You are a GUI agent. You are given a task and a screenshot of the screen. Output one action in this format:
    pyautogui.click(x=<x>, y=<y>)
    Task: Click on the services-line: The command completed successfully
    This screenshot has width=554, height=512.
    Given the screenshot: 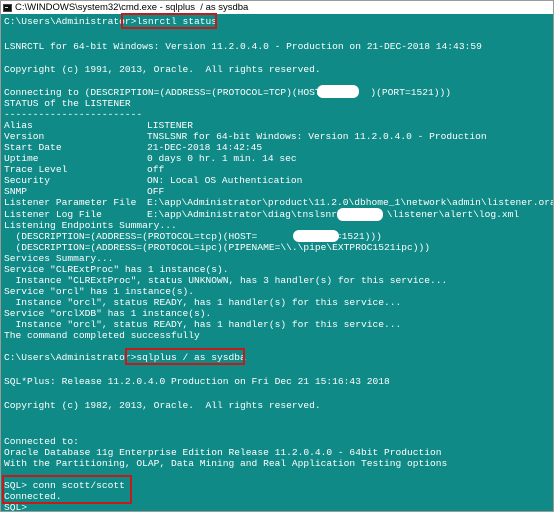 What is the action you would take?
    pyautogui.click(x=102, y=335)
    